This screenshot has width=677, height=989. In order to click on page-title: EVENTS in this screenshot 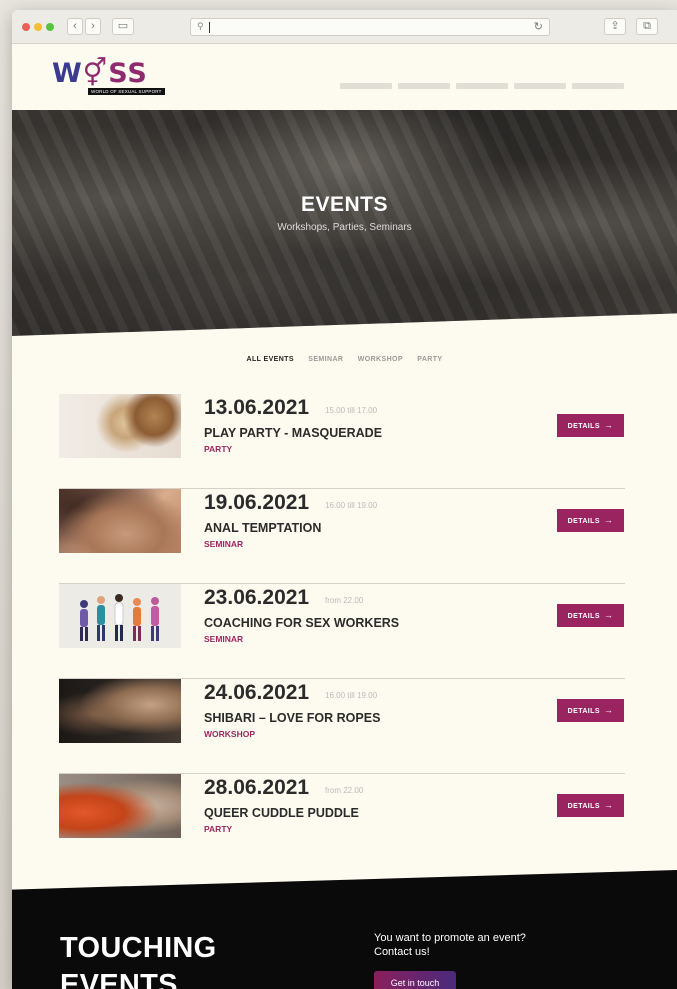, I will do `click(344, 204)`.